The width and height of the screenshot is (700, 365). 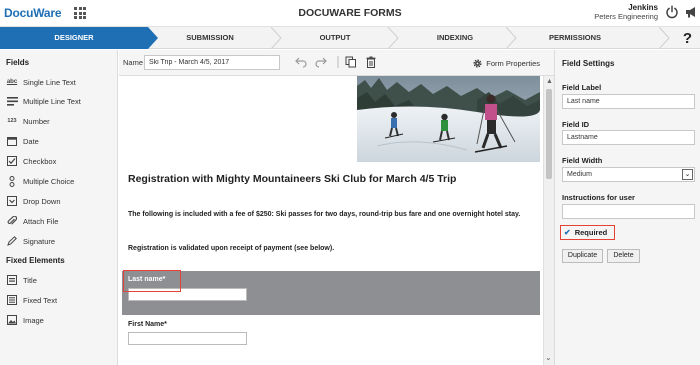 I want to click on palette-item-image: Image, so click(x=25, y=320).